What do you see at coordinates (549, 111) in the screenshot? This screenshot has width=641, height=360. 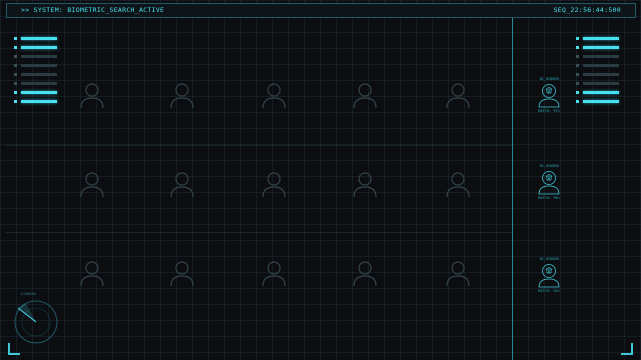 I see `match-score: MATCH: 97%` at bounding box center [549, 111].